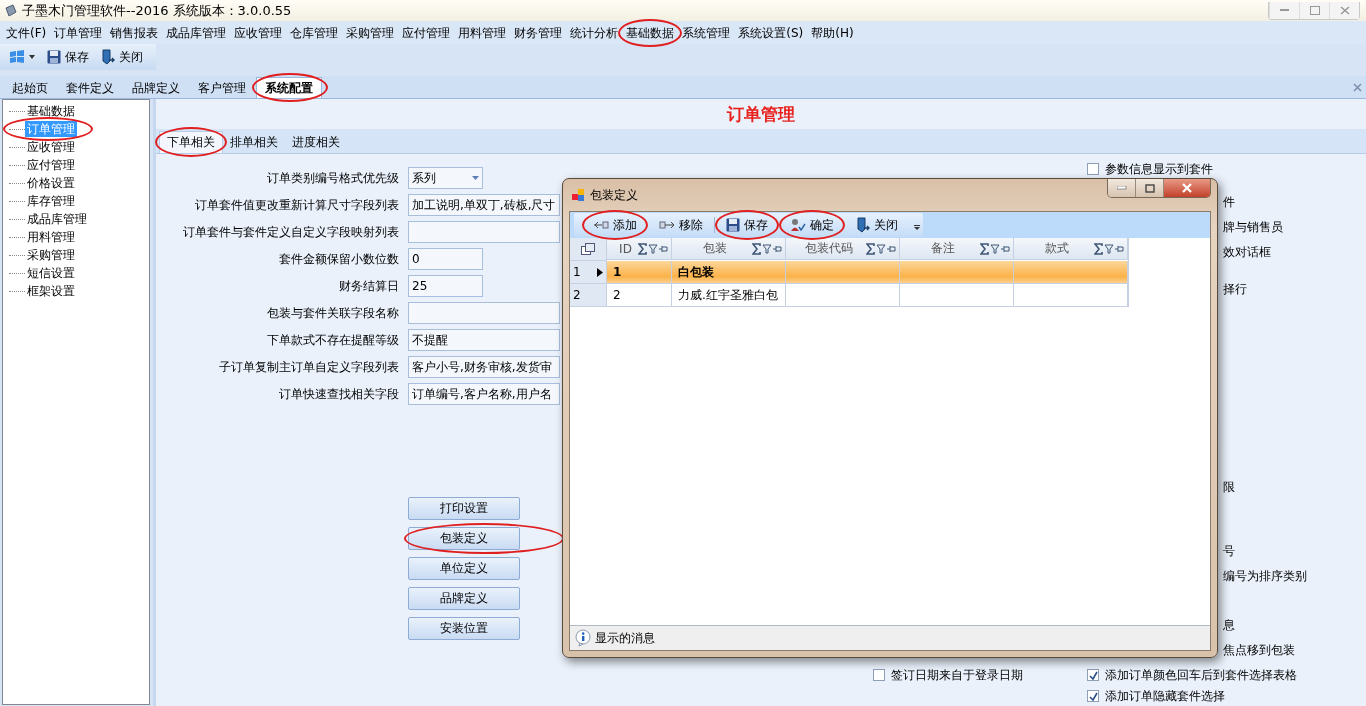 The width and height of the screenshot is (1366, 706). I want to click on checkbox-label: 添加订单颜色回车后到套件选择表格, so click(1201, 675).